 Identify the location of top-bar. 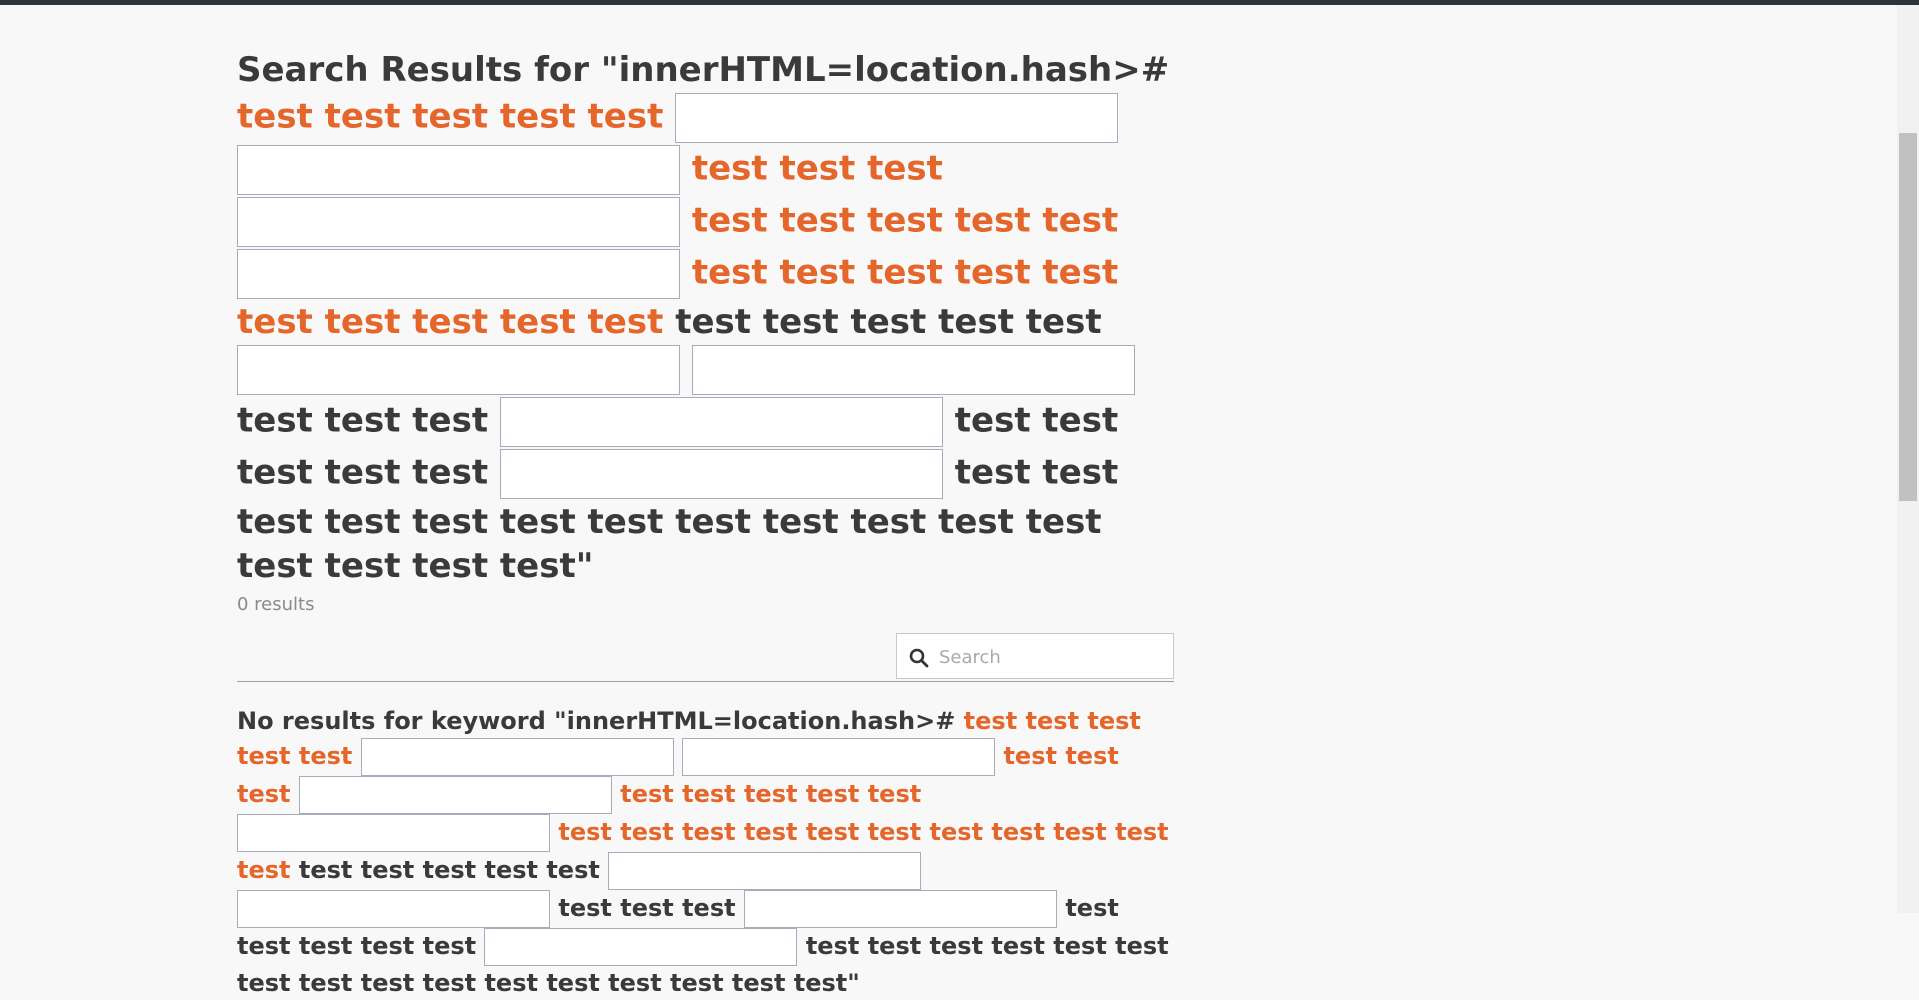
(959, 2).